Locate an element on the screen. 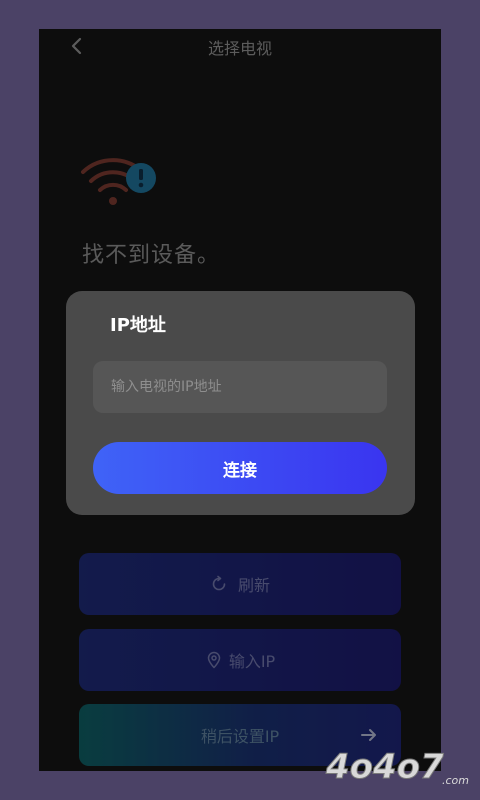 The image size is (480, 800). refresh-button-label: 刷新 is located at coordinates (253, 585).